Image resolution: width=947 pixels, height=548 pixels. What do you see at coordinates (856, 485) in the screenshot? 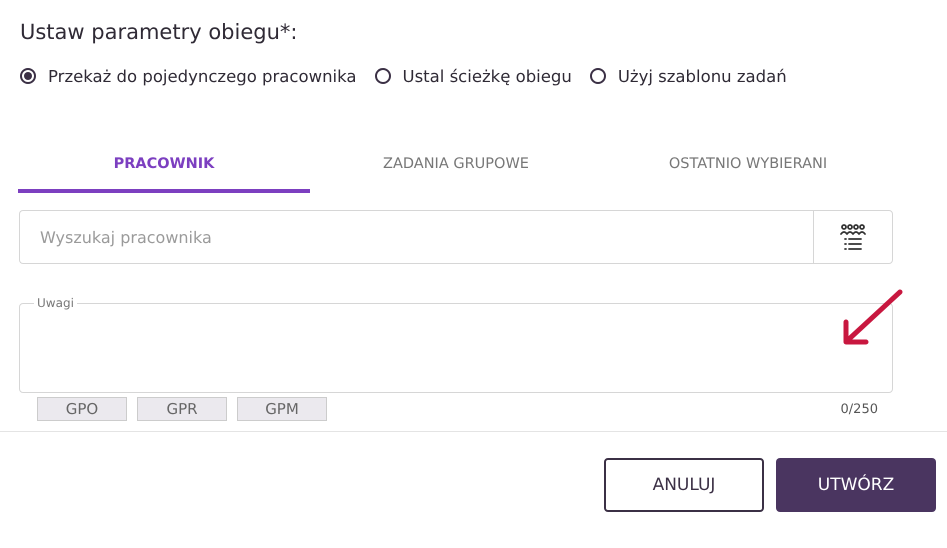
I see `create-button: UTWÓRZ` at bounding box center [856, 485].